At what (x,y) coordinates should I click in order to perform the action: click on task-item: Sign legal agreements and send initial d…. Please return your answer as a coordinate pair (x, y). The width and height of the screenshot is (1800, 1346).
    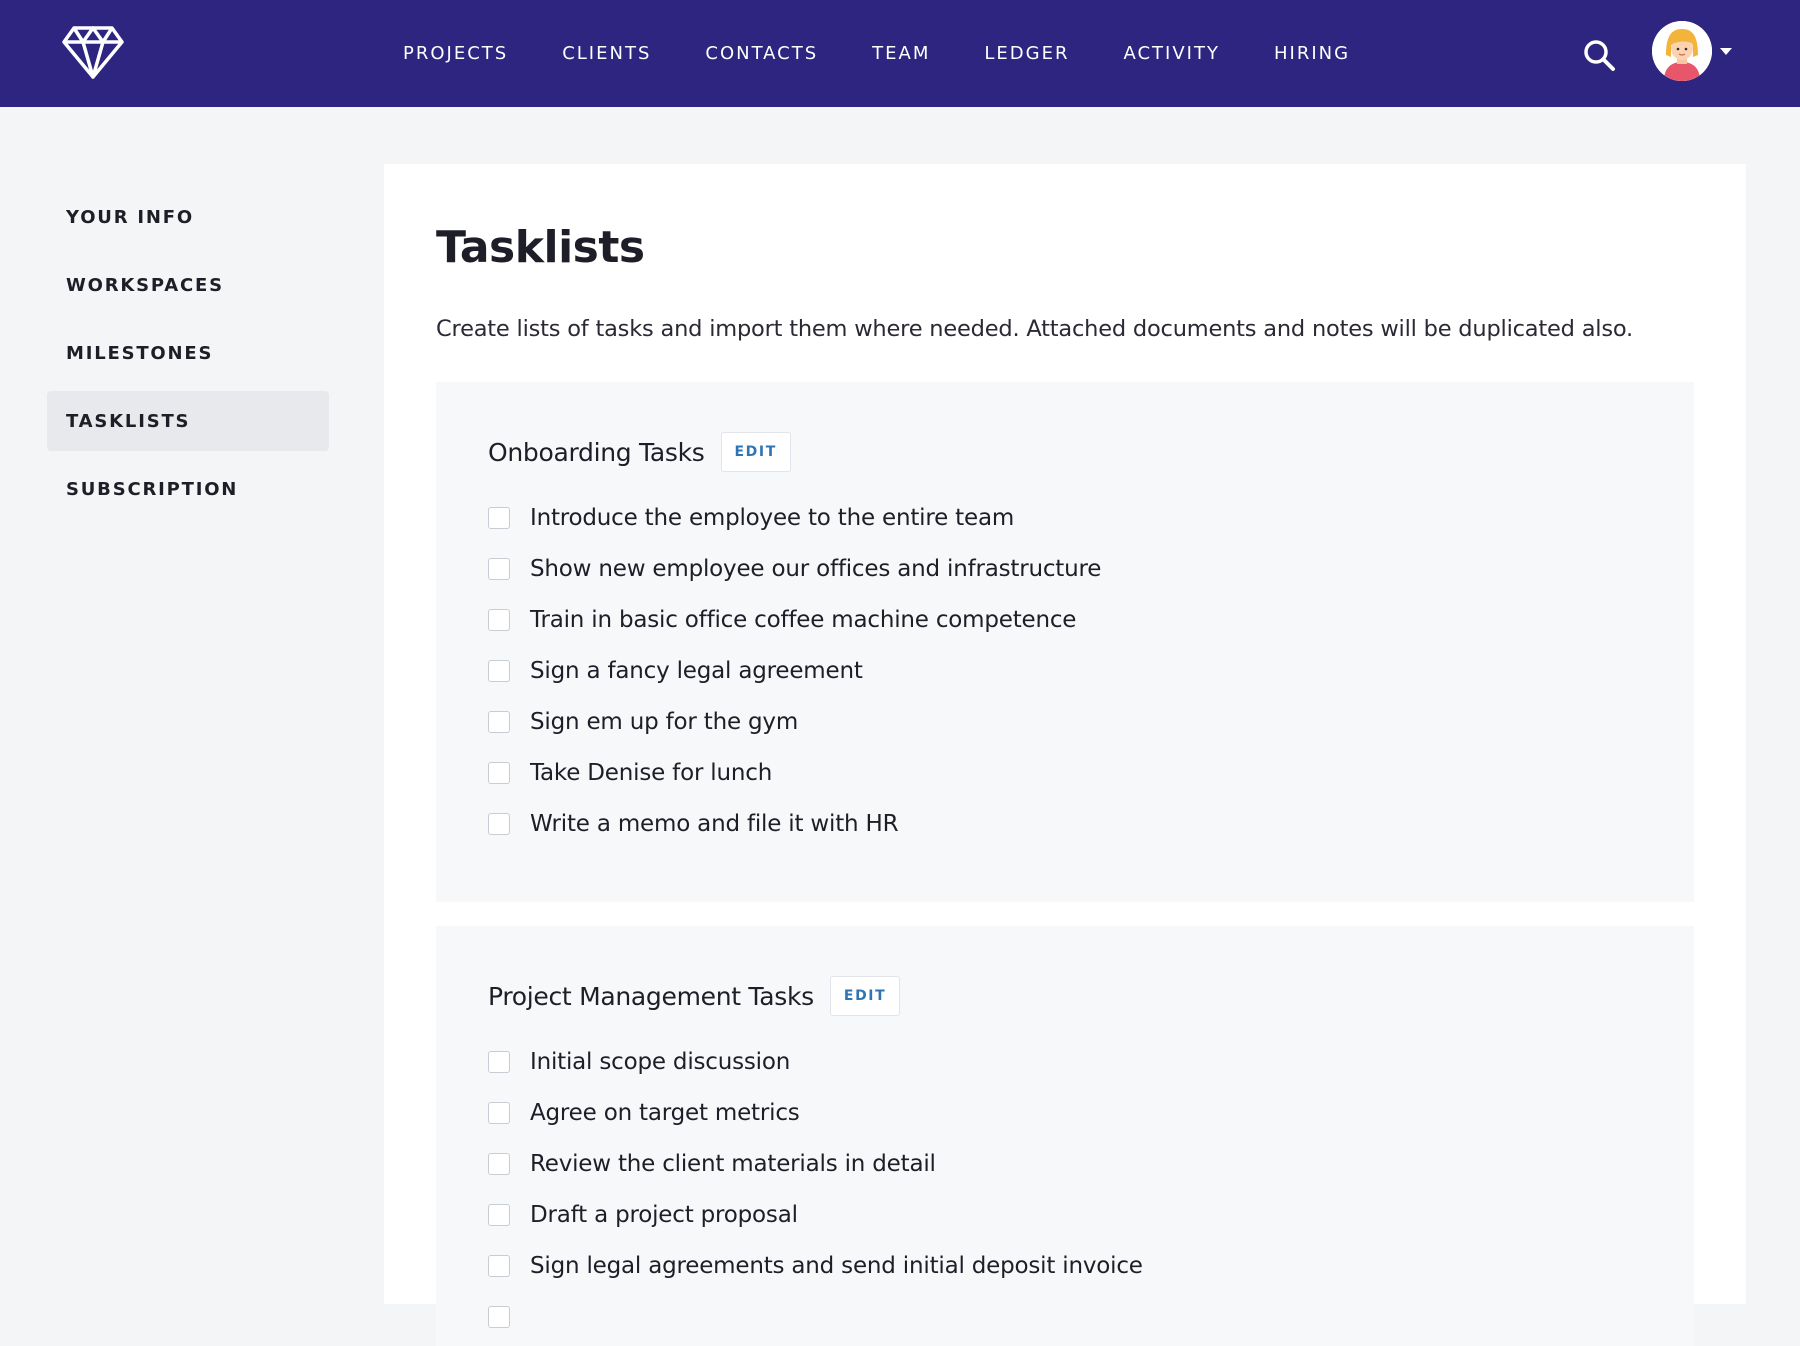
    Looking at the image, I should click on (815, 1265).